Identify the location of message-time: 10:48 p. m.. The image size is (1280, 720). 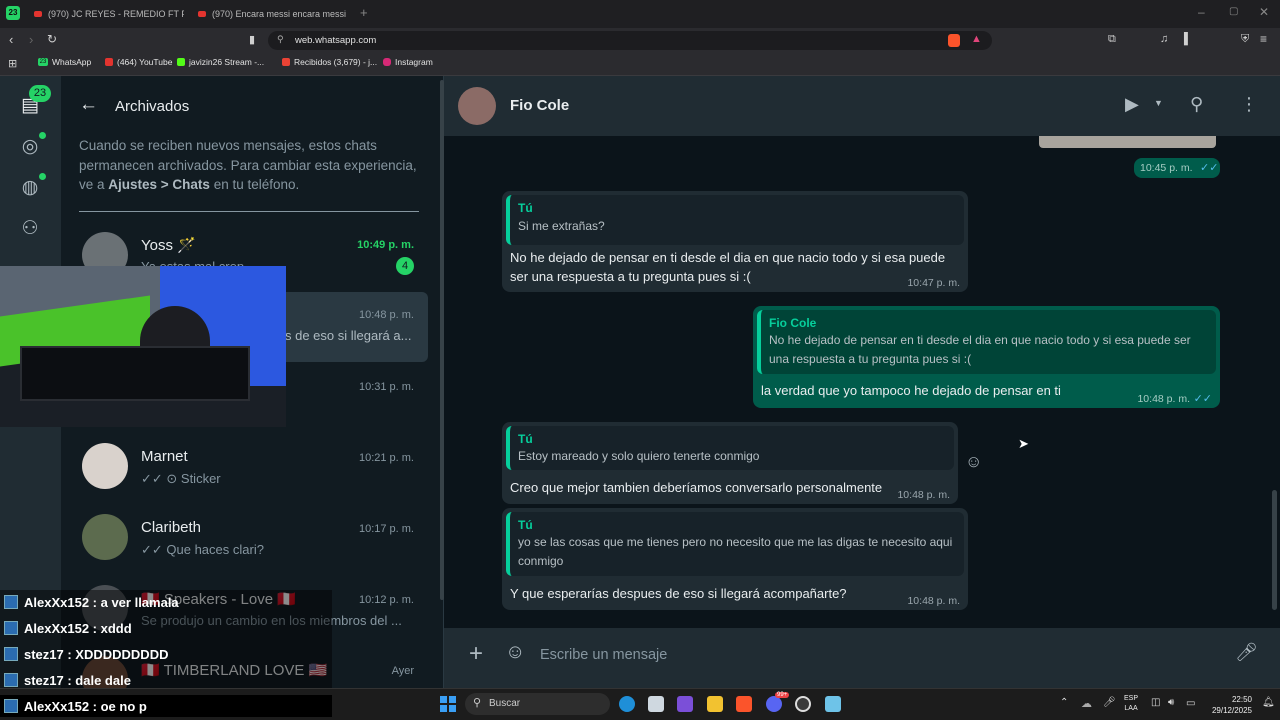
(1163, 399).